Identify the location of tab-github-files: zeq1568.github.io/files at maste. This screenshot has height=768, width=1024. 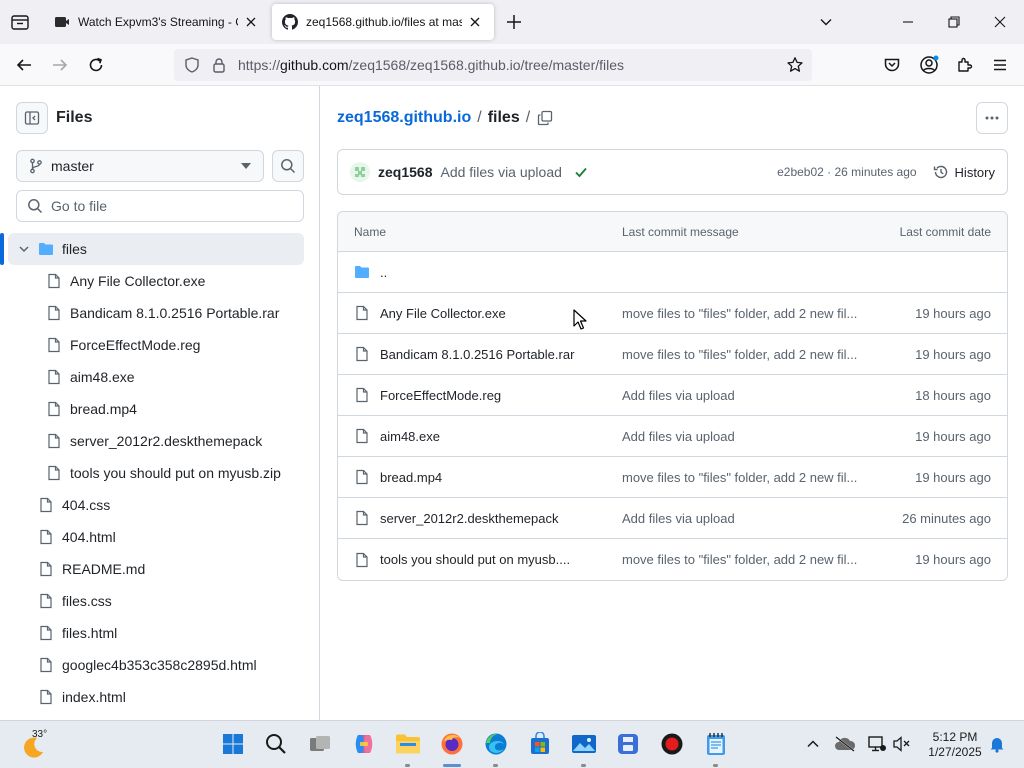
(383, 22).